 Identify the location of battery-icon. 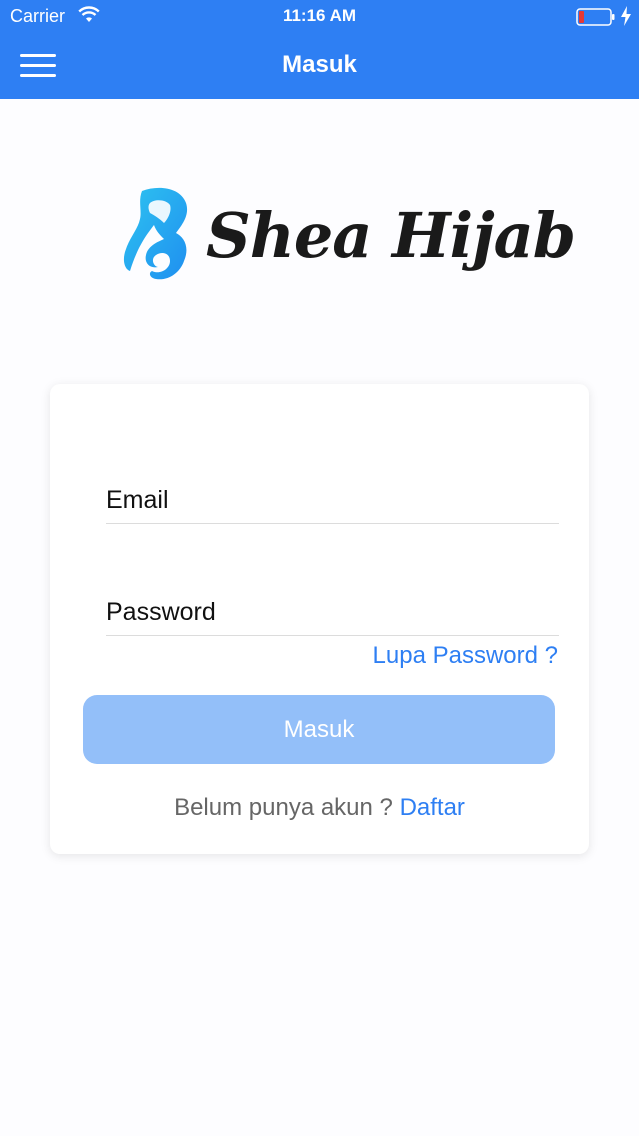
(595, 17).